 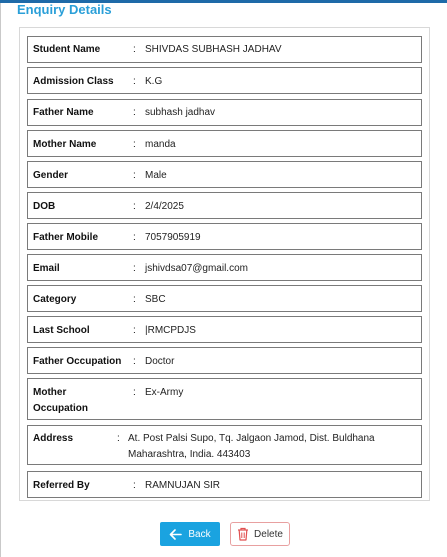 What do you see at coordinates (164, 392) in the screenshot?
I see `field-value: Ex-Army` at bounding box center [164, 392].